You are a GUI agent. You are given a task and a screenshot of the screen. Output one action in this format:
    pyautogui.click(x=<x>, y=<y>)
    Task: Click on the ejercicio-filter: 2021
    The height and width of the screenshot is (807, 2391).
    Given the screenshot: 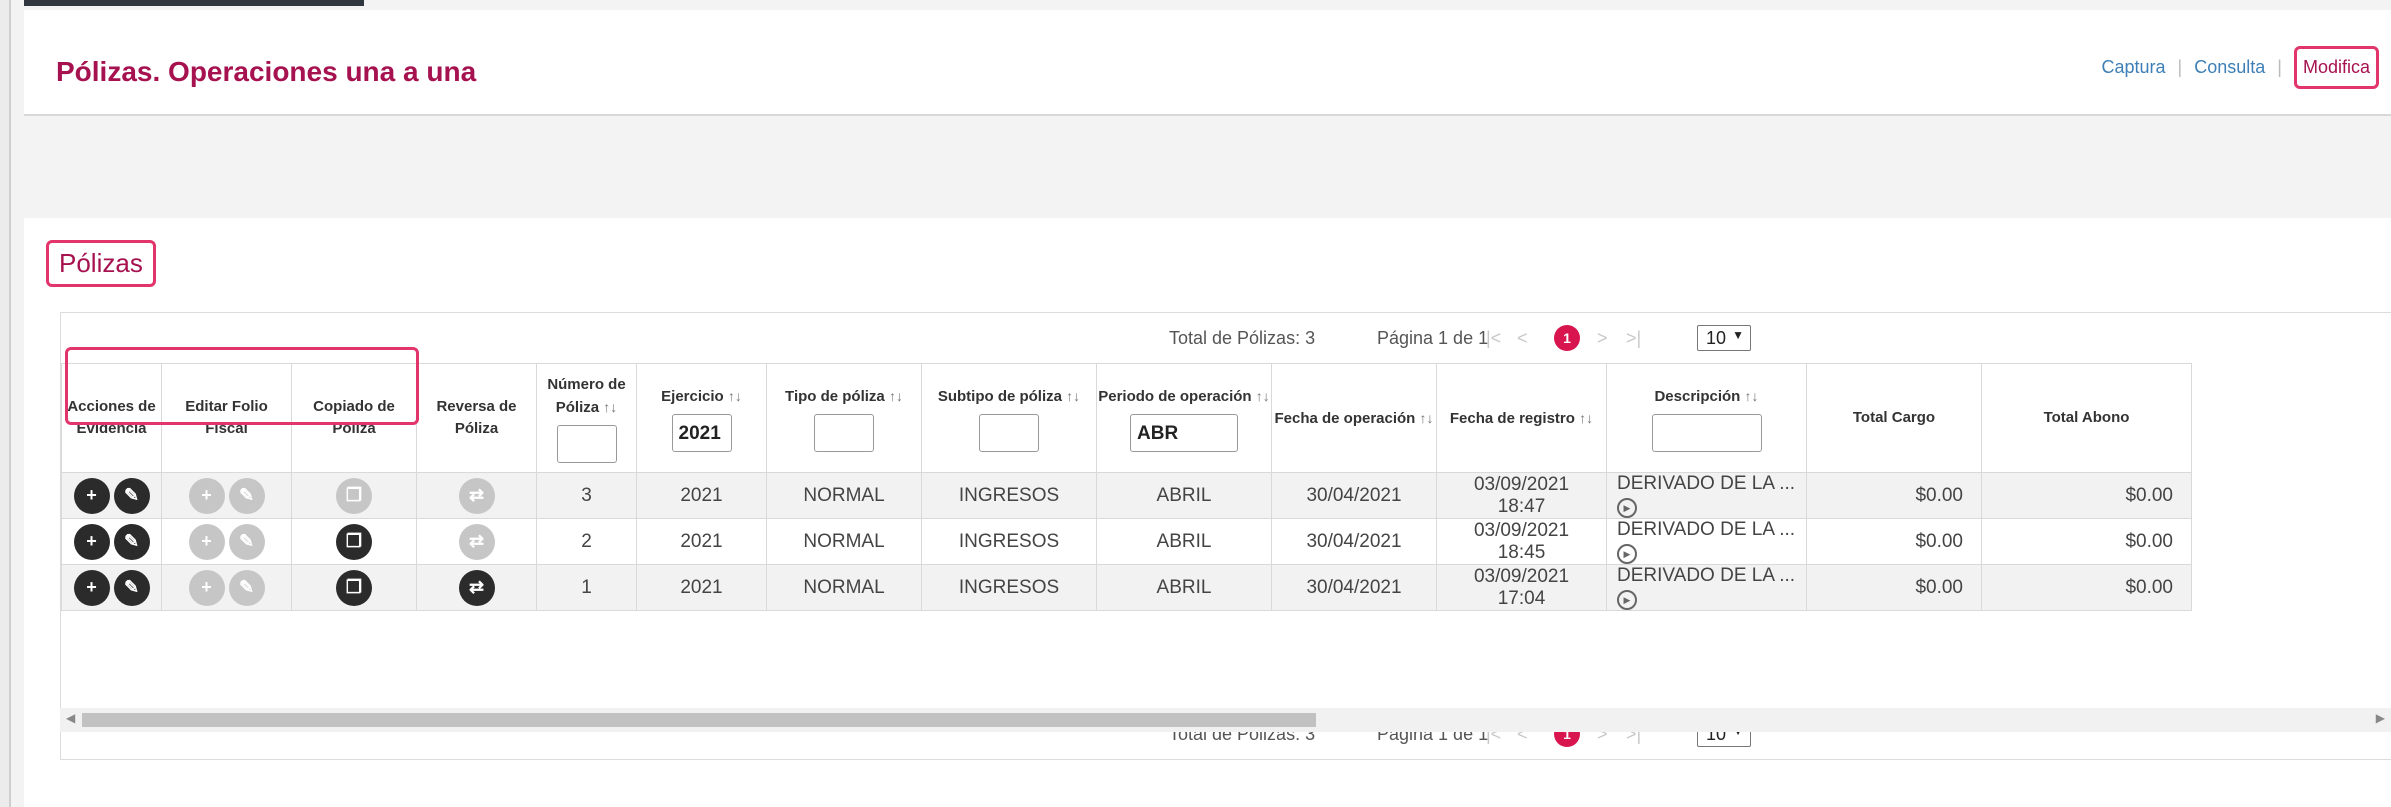 What is the action you would take?
    pyautogui.click(x=701, y=432)
    